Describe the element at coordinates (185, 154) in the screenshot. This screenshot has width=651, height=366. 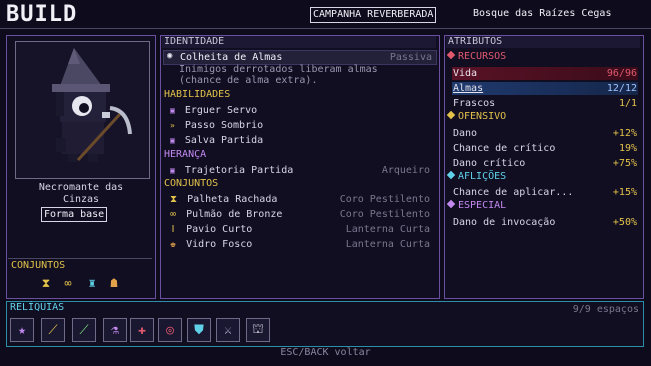
I see `heritage-heading: HERANÇA` at that location.